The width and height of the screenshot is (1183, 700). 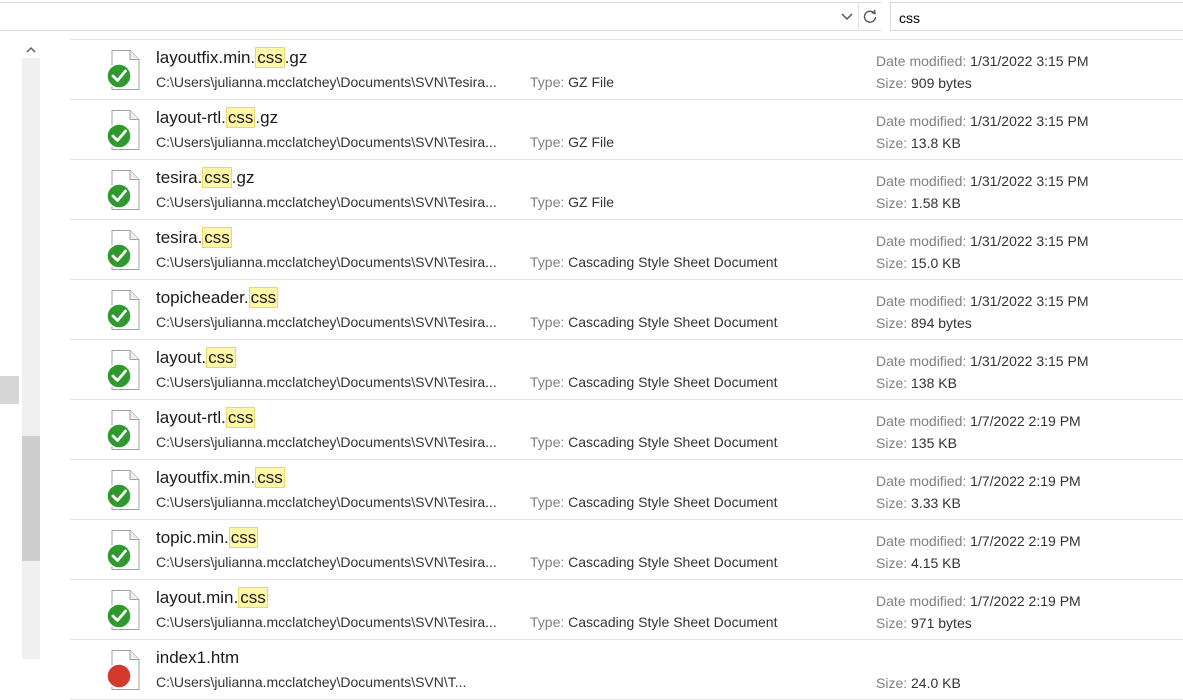 I want to click on scroll-up-button, so click(x=31, y=50).